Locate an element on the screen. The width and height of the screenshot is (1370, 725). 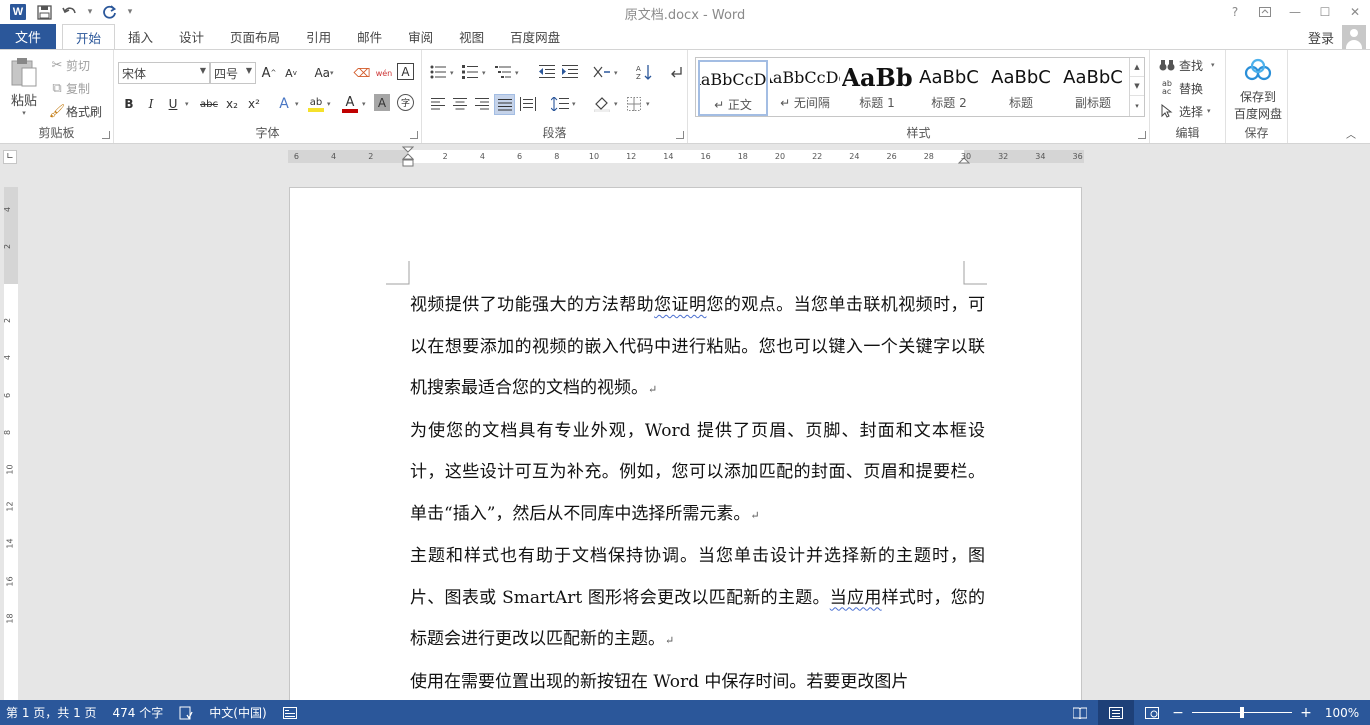
style-title: AaBbC 标题 is located at coordinates (1021, 88).